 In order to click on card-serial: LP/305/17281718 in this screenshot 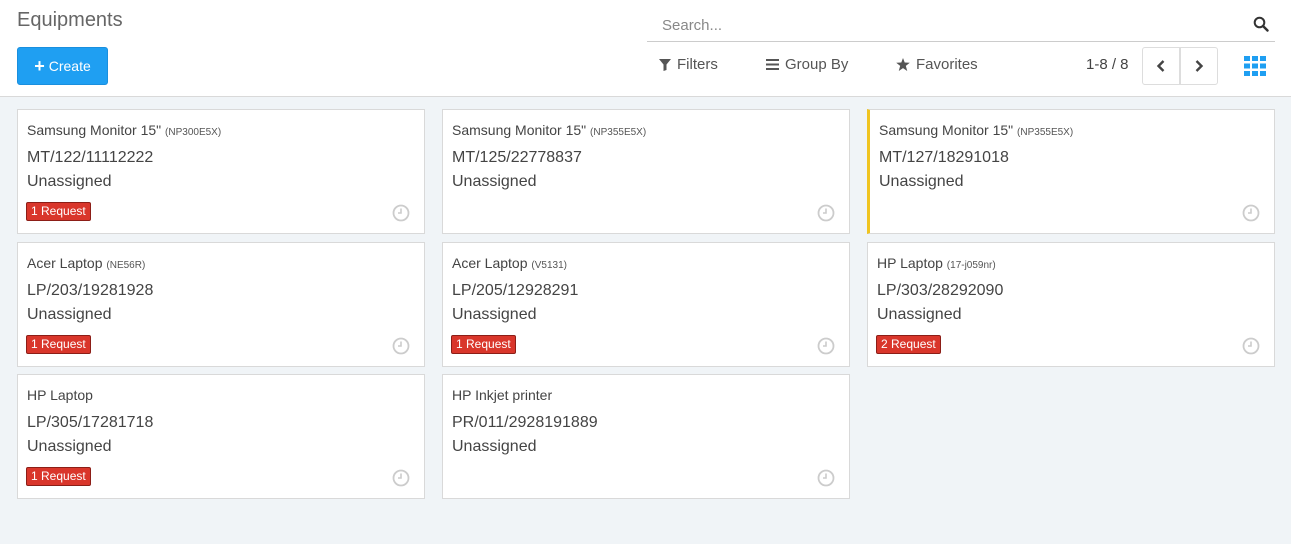, I will do `click(90, 422)`.